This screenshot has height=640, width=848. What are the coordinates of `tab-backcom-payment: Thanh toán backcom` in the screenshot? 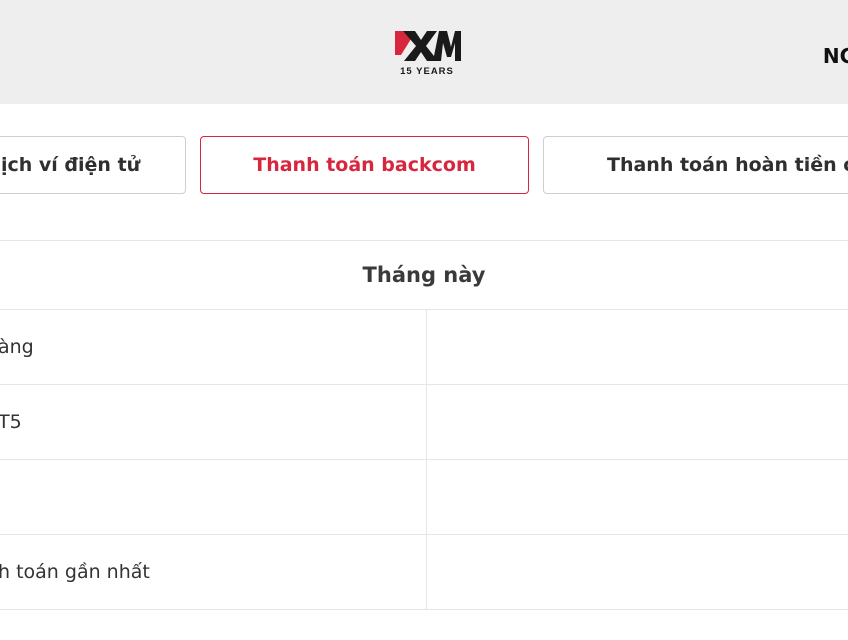 It's located at (364, 165).